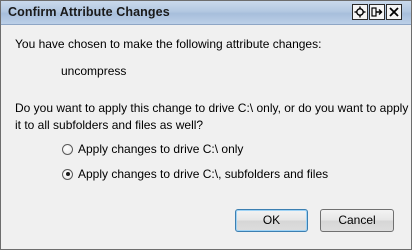 The image size is (414, 252). What do you see at coordinates (271, 220) in the screenshot?
I see `ok-button: OK` at bounding box center [271, 220].